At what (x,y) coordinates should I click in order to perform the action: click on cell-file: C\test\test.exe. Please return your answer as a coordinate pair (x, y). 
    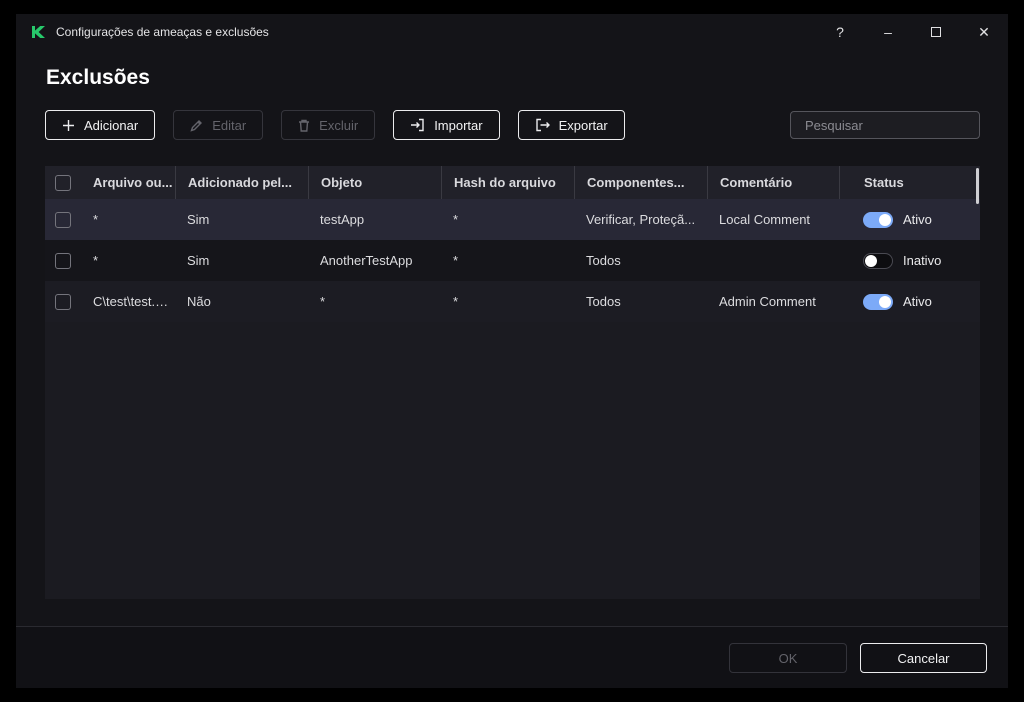
    Looking at the image, I should click on (134, 301).